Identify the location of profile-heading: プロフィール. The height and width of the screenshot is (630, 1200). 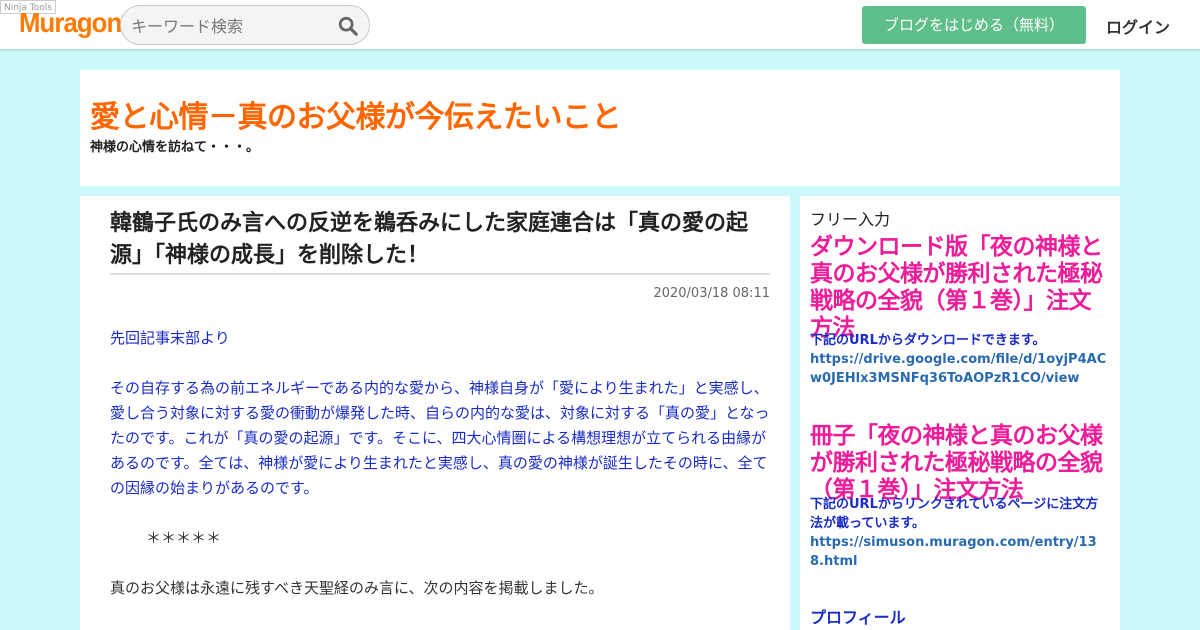
(858, 617).